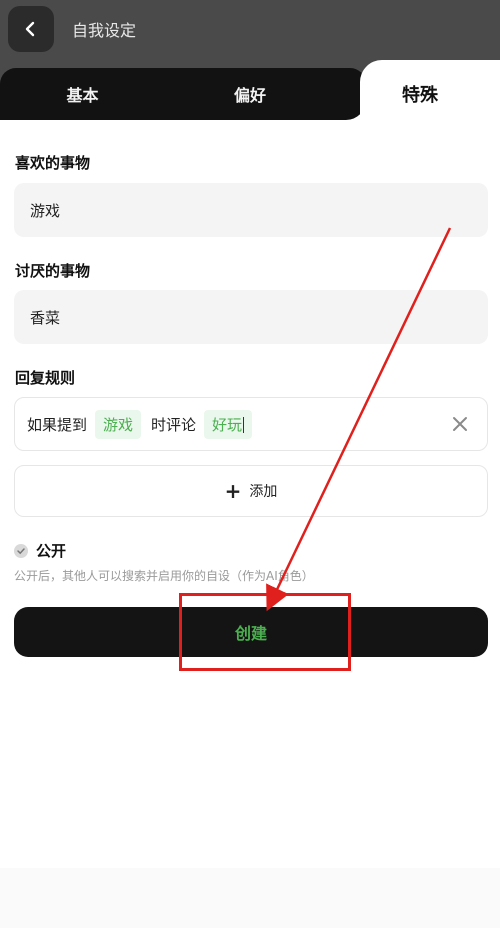 The height and width of the screenshot is (928, 500). Describe the element at coordinates (45, 378) in the screenshot. I see `reply-rule-label: 回复规则` at that location.